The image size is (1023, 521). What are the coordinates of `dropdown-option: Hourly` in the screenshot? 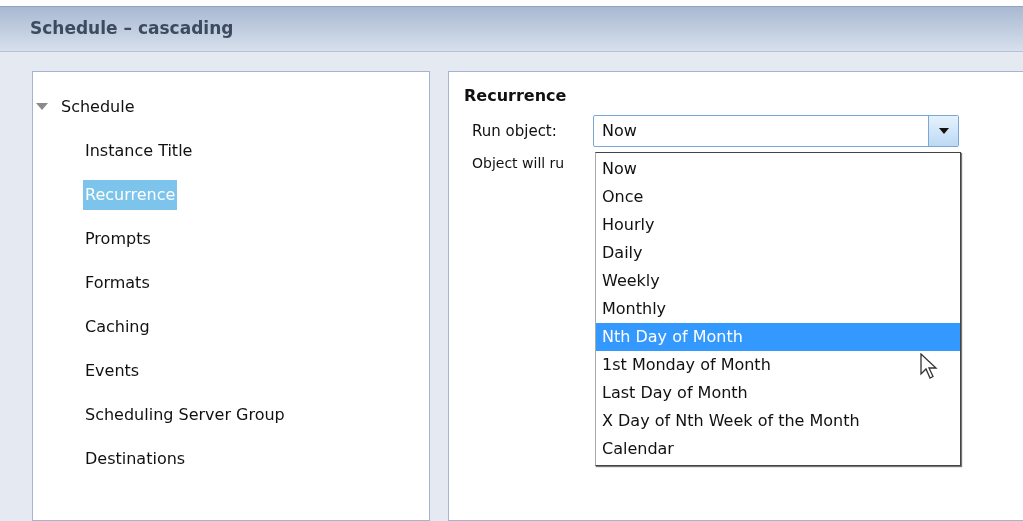 It's located at (778, 225).